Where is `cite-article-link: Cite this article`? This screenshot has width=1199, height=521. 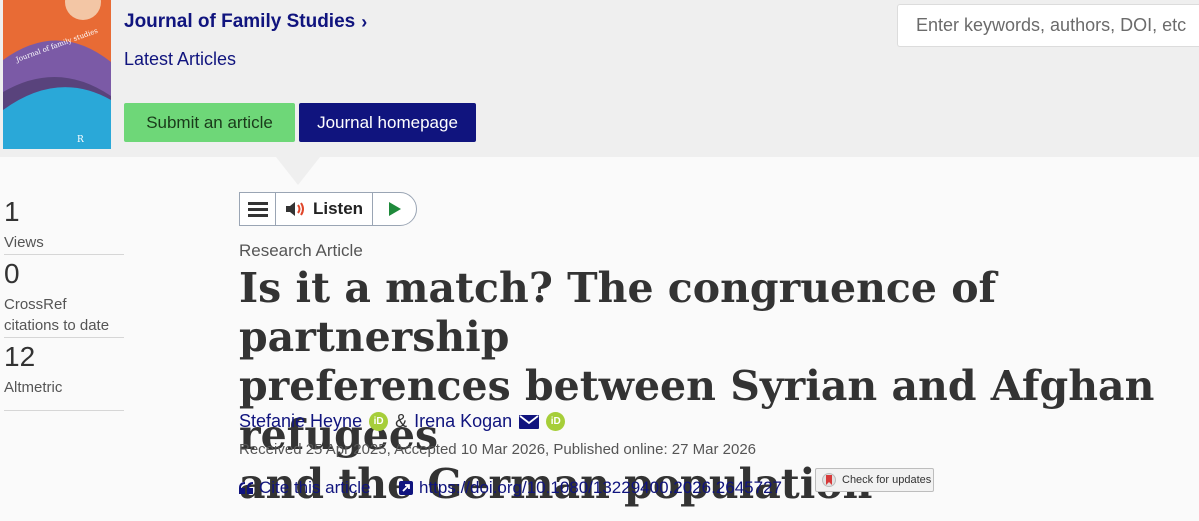
cite-article-link: Cite this article is located at coordinates (304, 488).